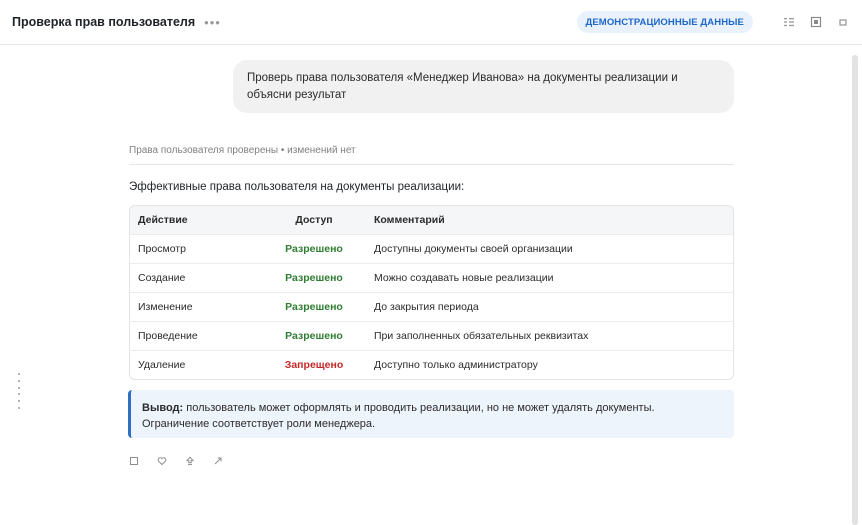 The height and width of the screenshot is (525, 862). I want to click on cell-comment: Доступны документы своей организации, so click(549, 248).